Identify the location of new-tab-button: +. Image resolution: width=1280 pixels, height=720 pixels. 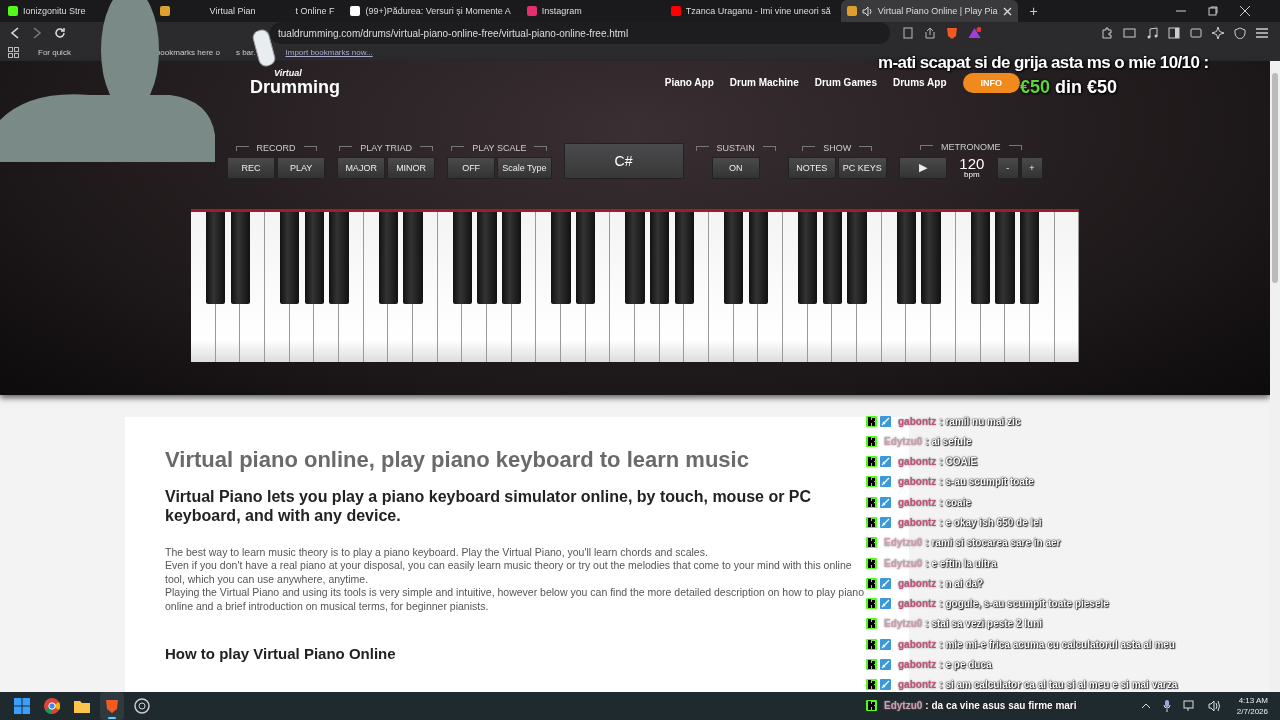
(1033, 11).